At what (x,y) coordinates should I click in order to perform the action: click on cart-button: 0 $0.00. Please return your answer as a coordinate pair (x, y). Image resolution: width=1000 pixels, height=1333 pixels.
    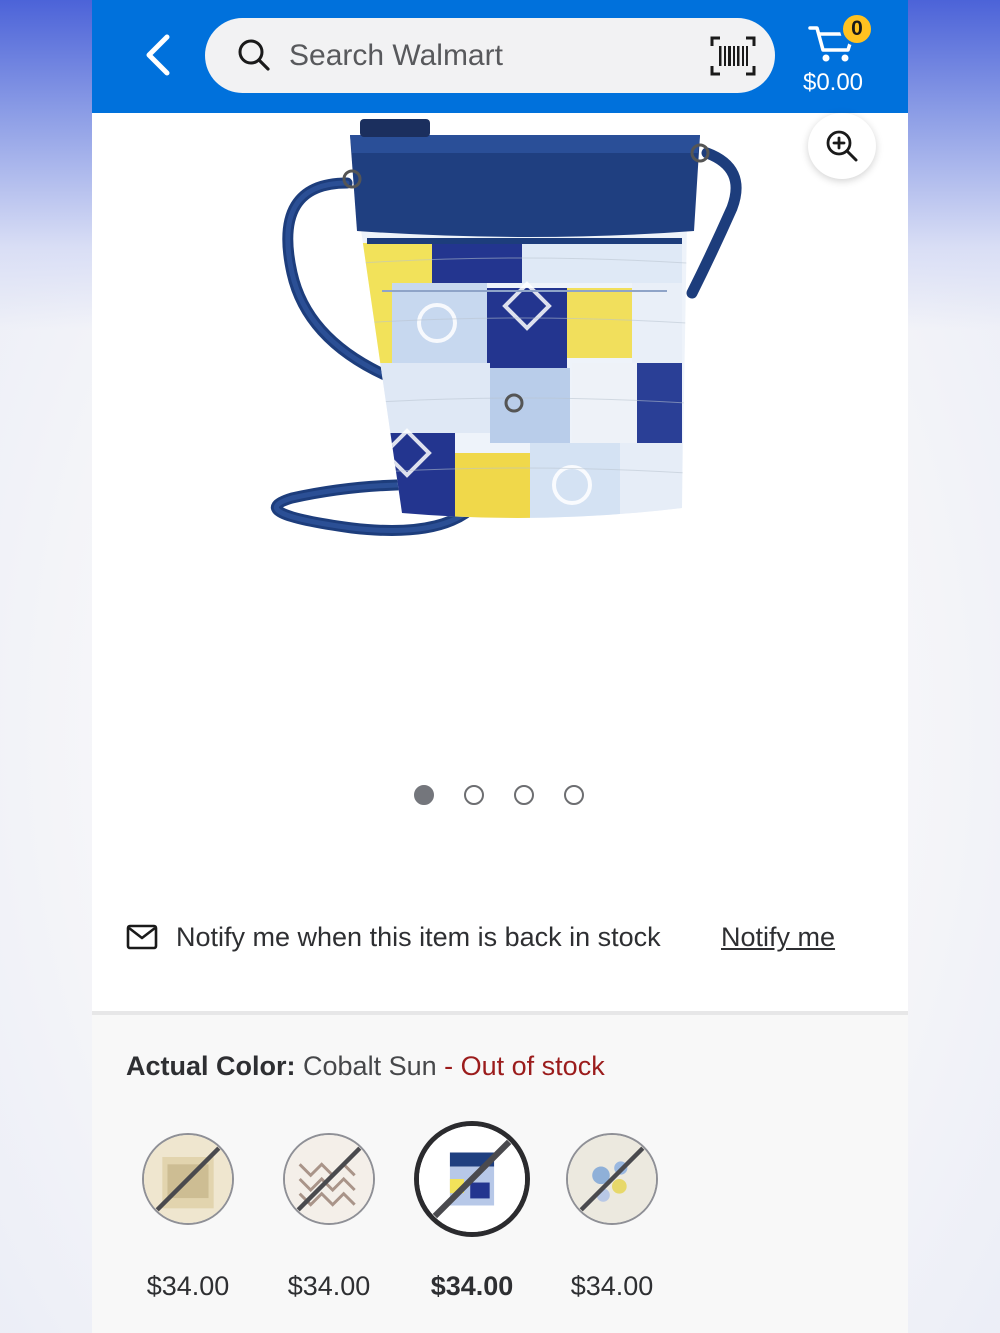
    Looking at the image, I should click on (842, 58).